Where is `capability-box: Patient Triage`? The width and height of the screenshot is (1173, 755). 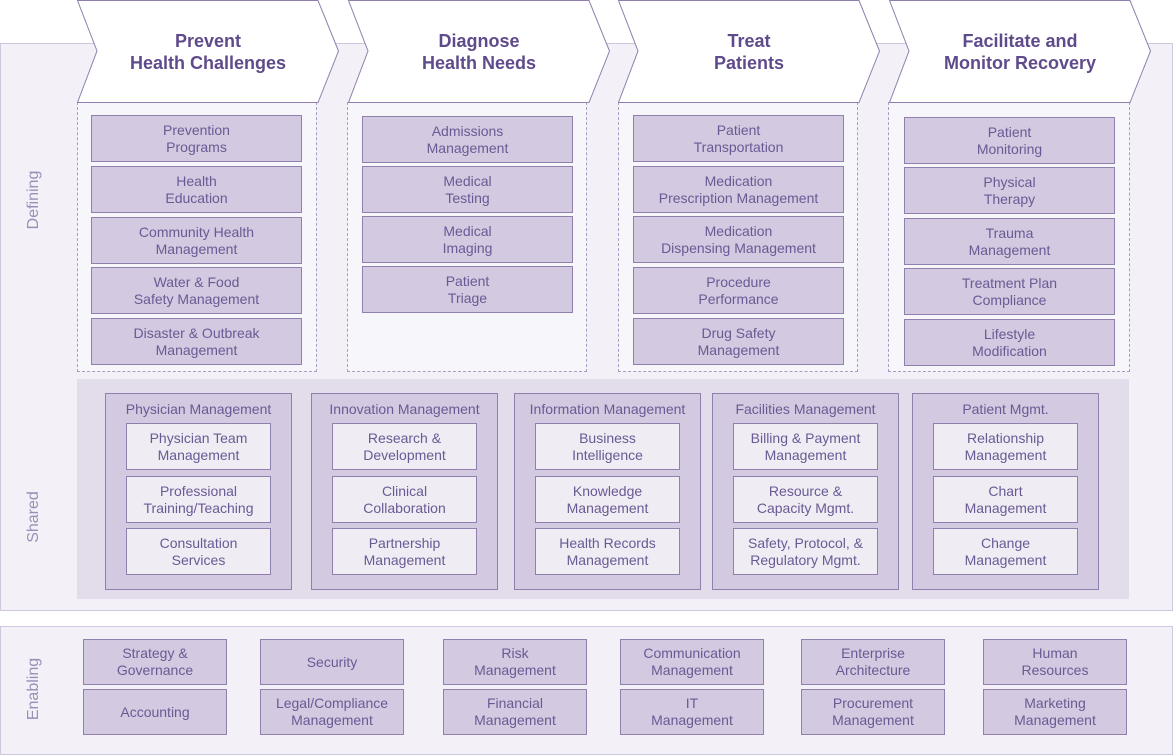
capability-box: Patient Triage is located at coordinates (467, 289).